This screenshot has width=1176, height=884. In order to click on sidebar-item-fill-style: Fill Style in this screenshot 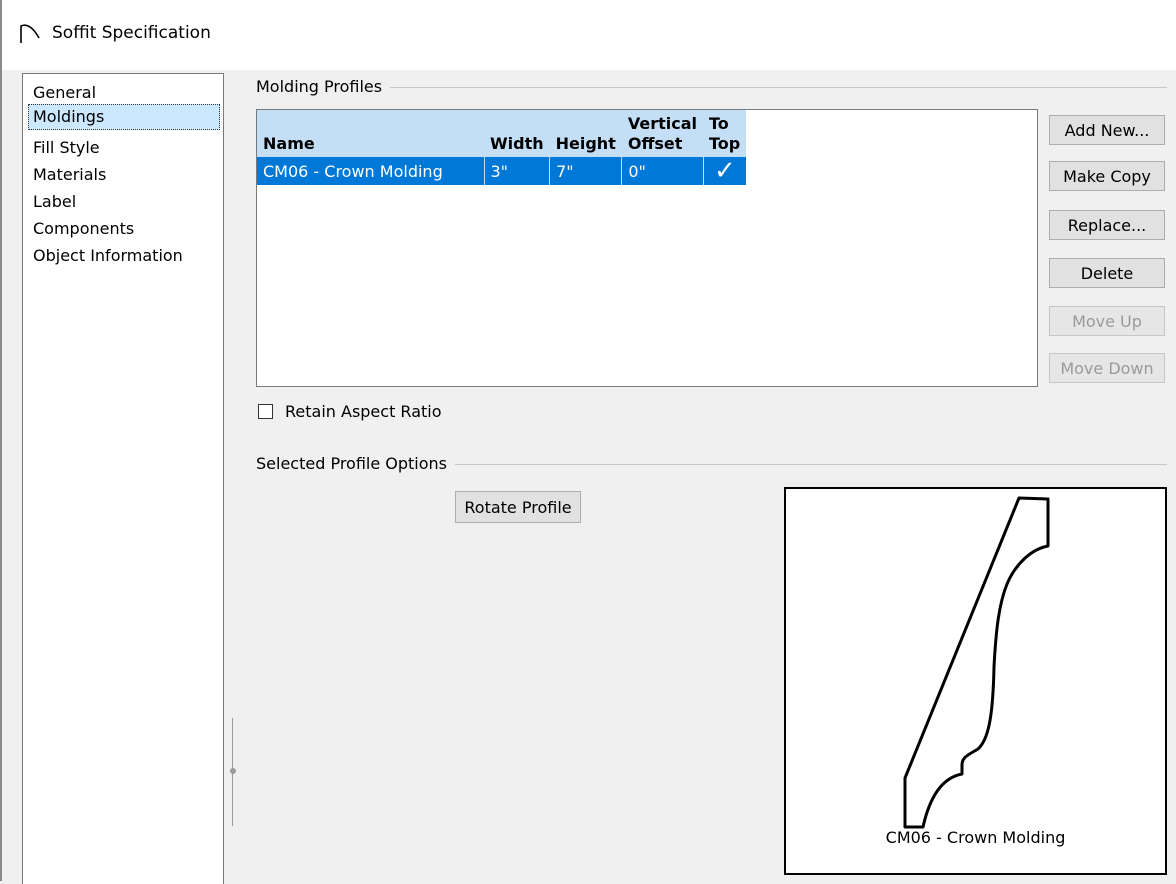, I will do `click(66, 148)`.